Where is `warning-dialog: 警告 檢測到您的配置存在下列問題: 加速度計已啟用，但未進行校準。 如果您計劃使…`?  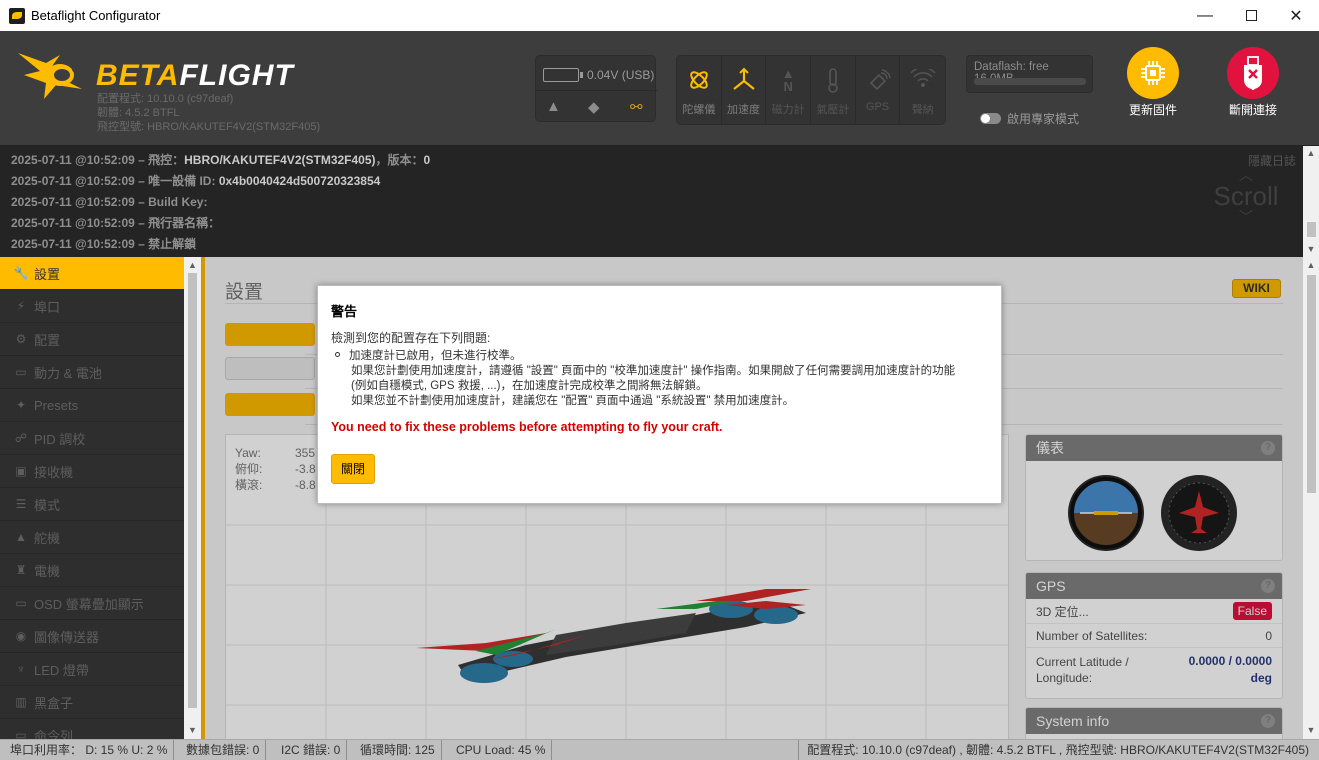 warning-dialog: 警告 檢測到您的配置存在下列問題: 加速度計已啟用，但未進行校準。 如果您計劃使… is located at coordinates (659, 394).